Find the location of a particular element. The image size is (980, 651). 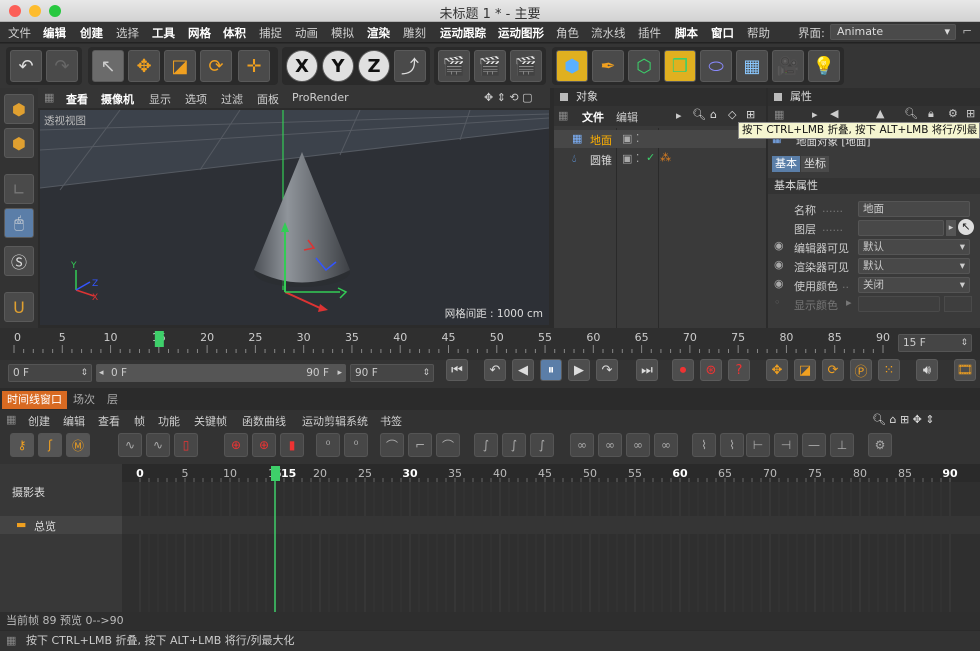

f-curve-mode-icon: ʃ is located at coordinates (50, 445).